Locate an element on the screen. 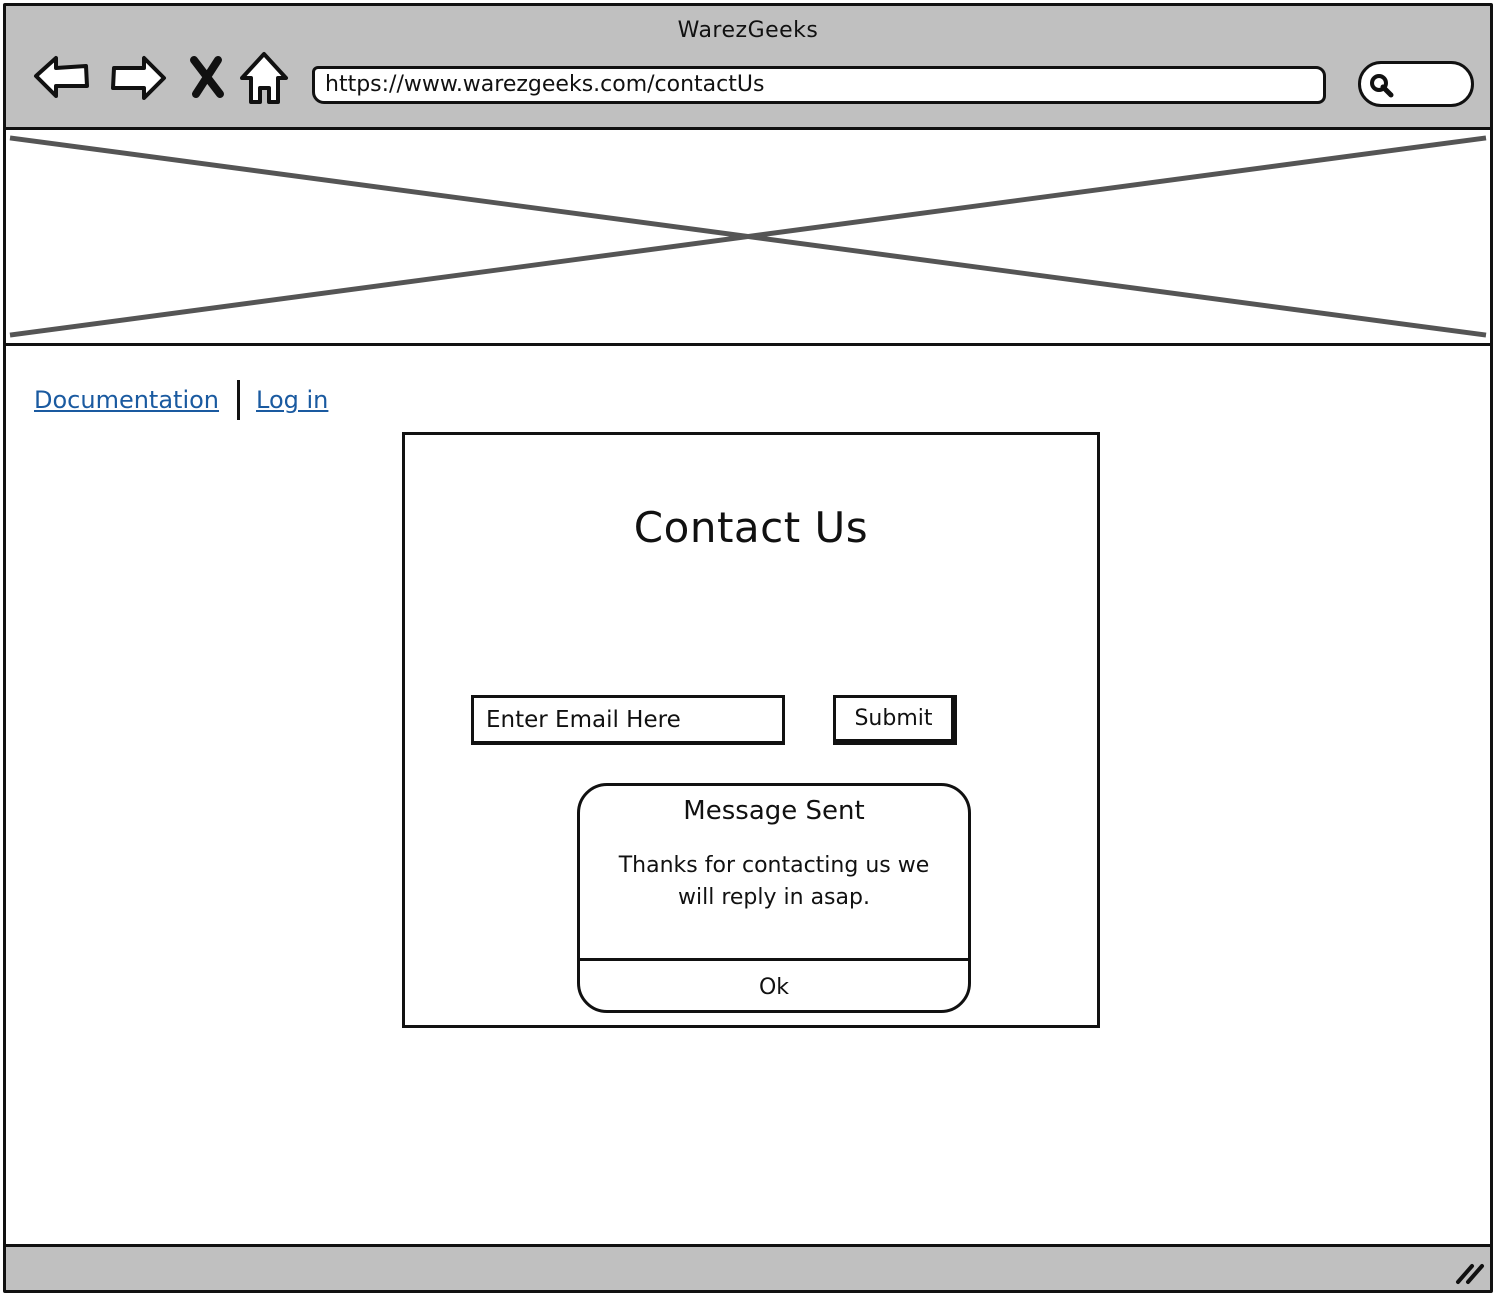 This screenshot has height=1300, width=1500. url-bar: https://www.warezgeeks.com/contactUs is located at coordinates (819, 85).